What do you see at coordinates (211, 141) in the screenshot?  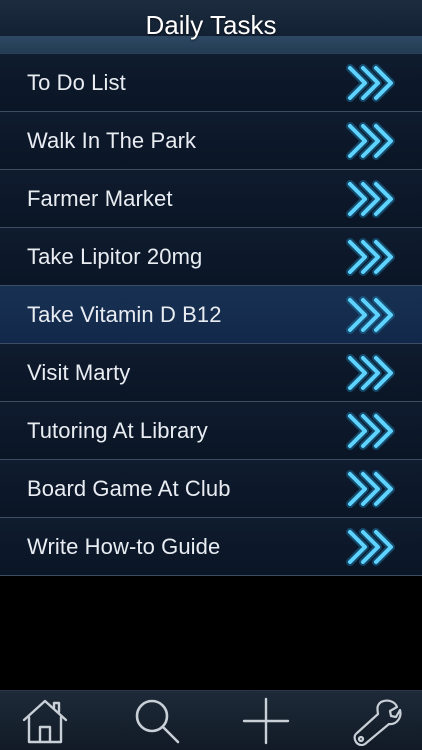 I see `task-row: Walk In The Park` at bounding box center [211, 141].